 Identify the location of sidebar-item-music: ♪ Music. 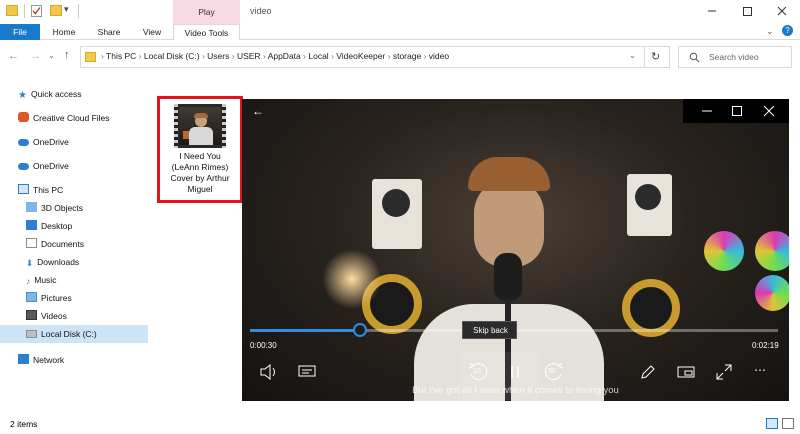
(41, 280).